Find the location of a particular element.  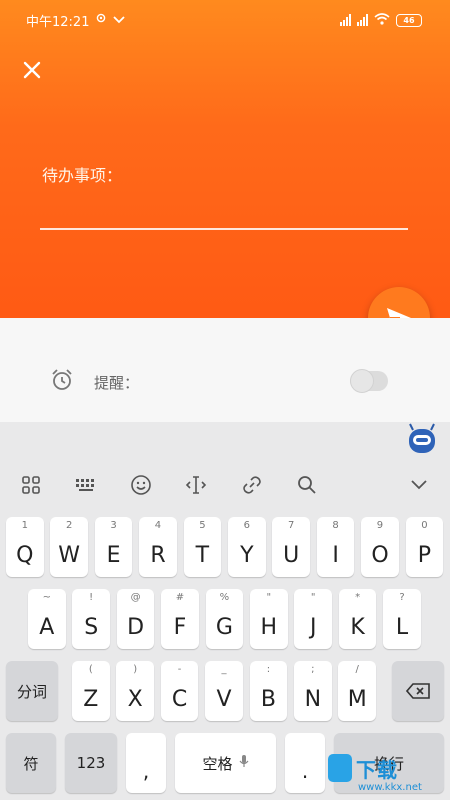

backspace-key is located at coordinates (418, 691).